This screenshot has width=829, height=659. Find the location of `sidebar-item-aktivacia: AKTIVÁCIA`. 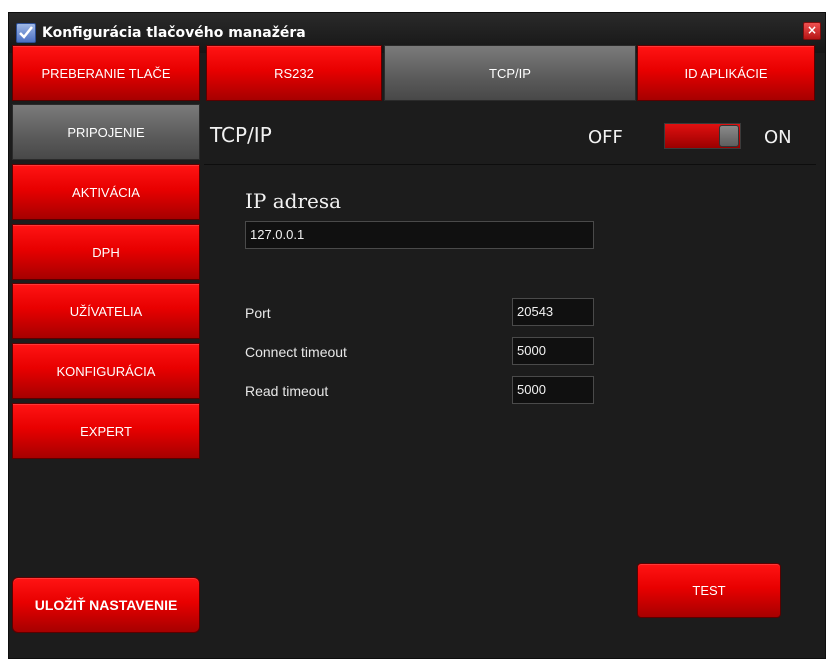

sidebar-item-aktivacia: AKTIVÁCIA is located at coordinates (106, 192).